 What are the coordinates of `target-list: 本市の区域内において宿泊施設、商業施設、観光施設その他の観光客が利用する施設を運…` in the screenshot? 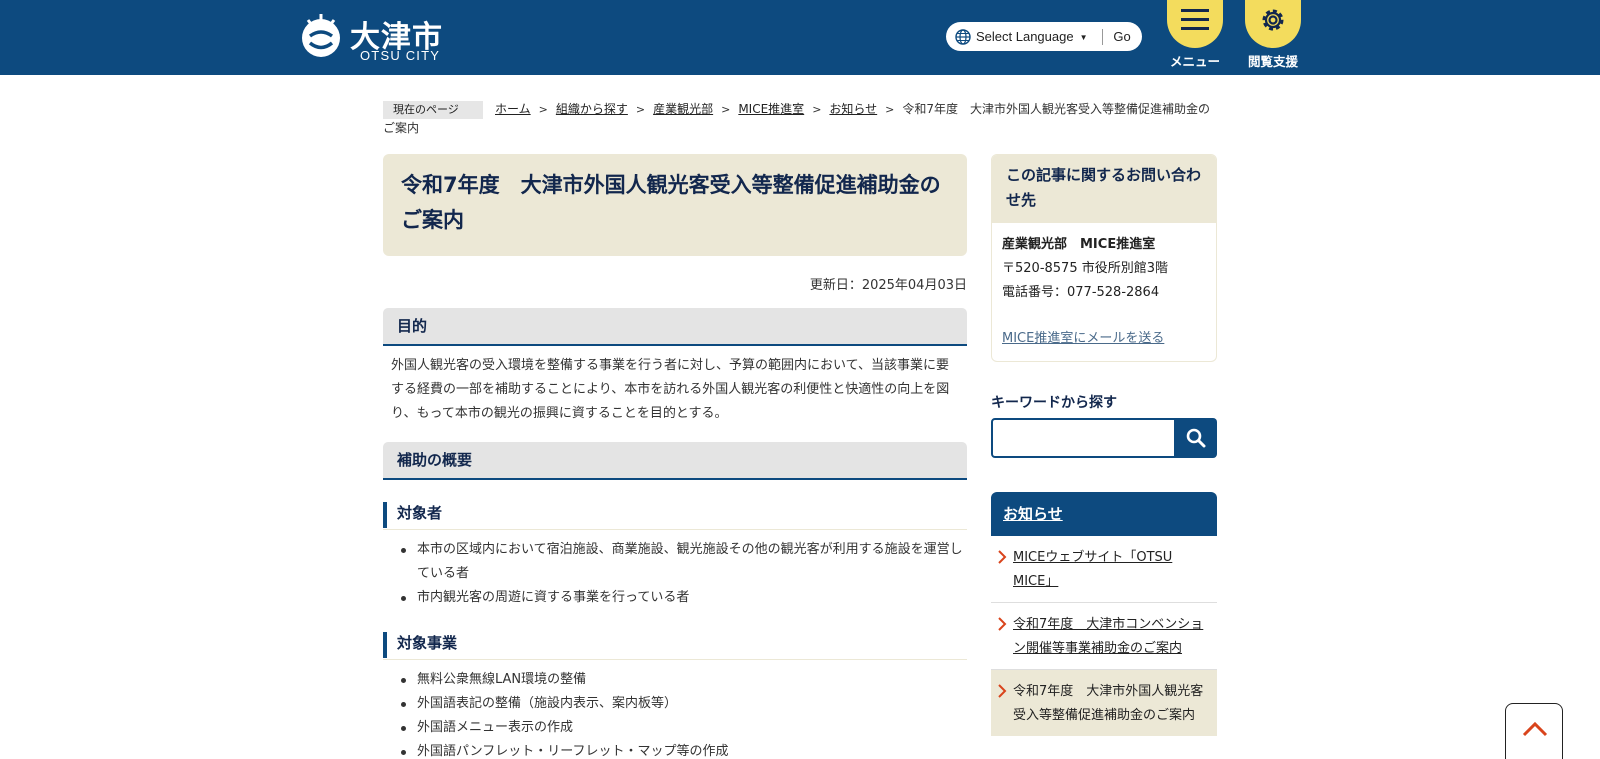 It's located at (675, 569).